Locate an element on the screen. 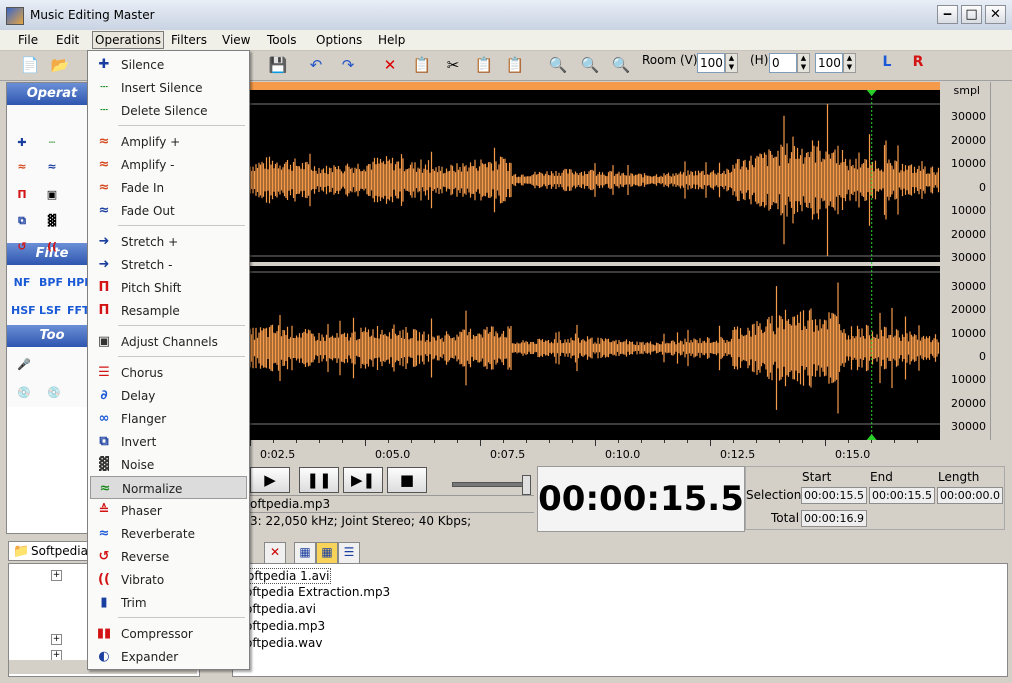 The image size is (1012, 683). right-channel-button: R is located at coordinates (918, 64).